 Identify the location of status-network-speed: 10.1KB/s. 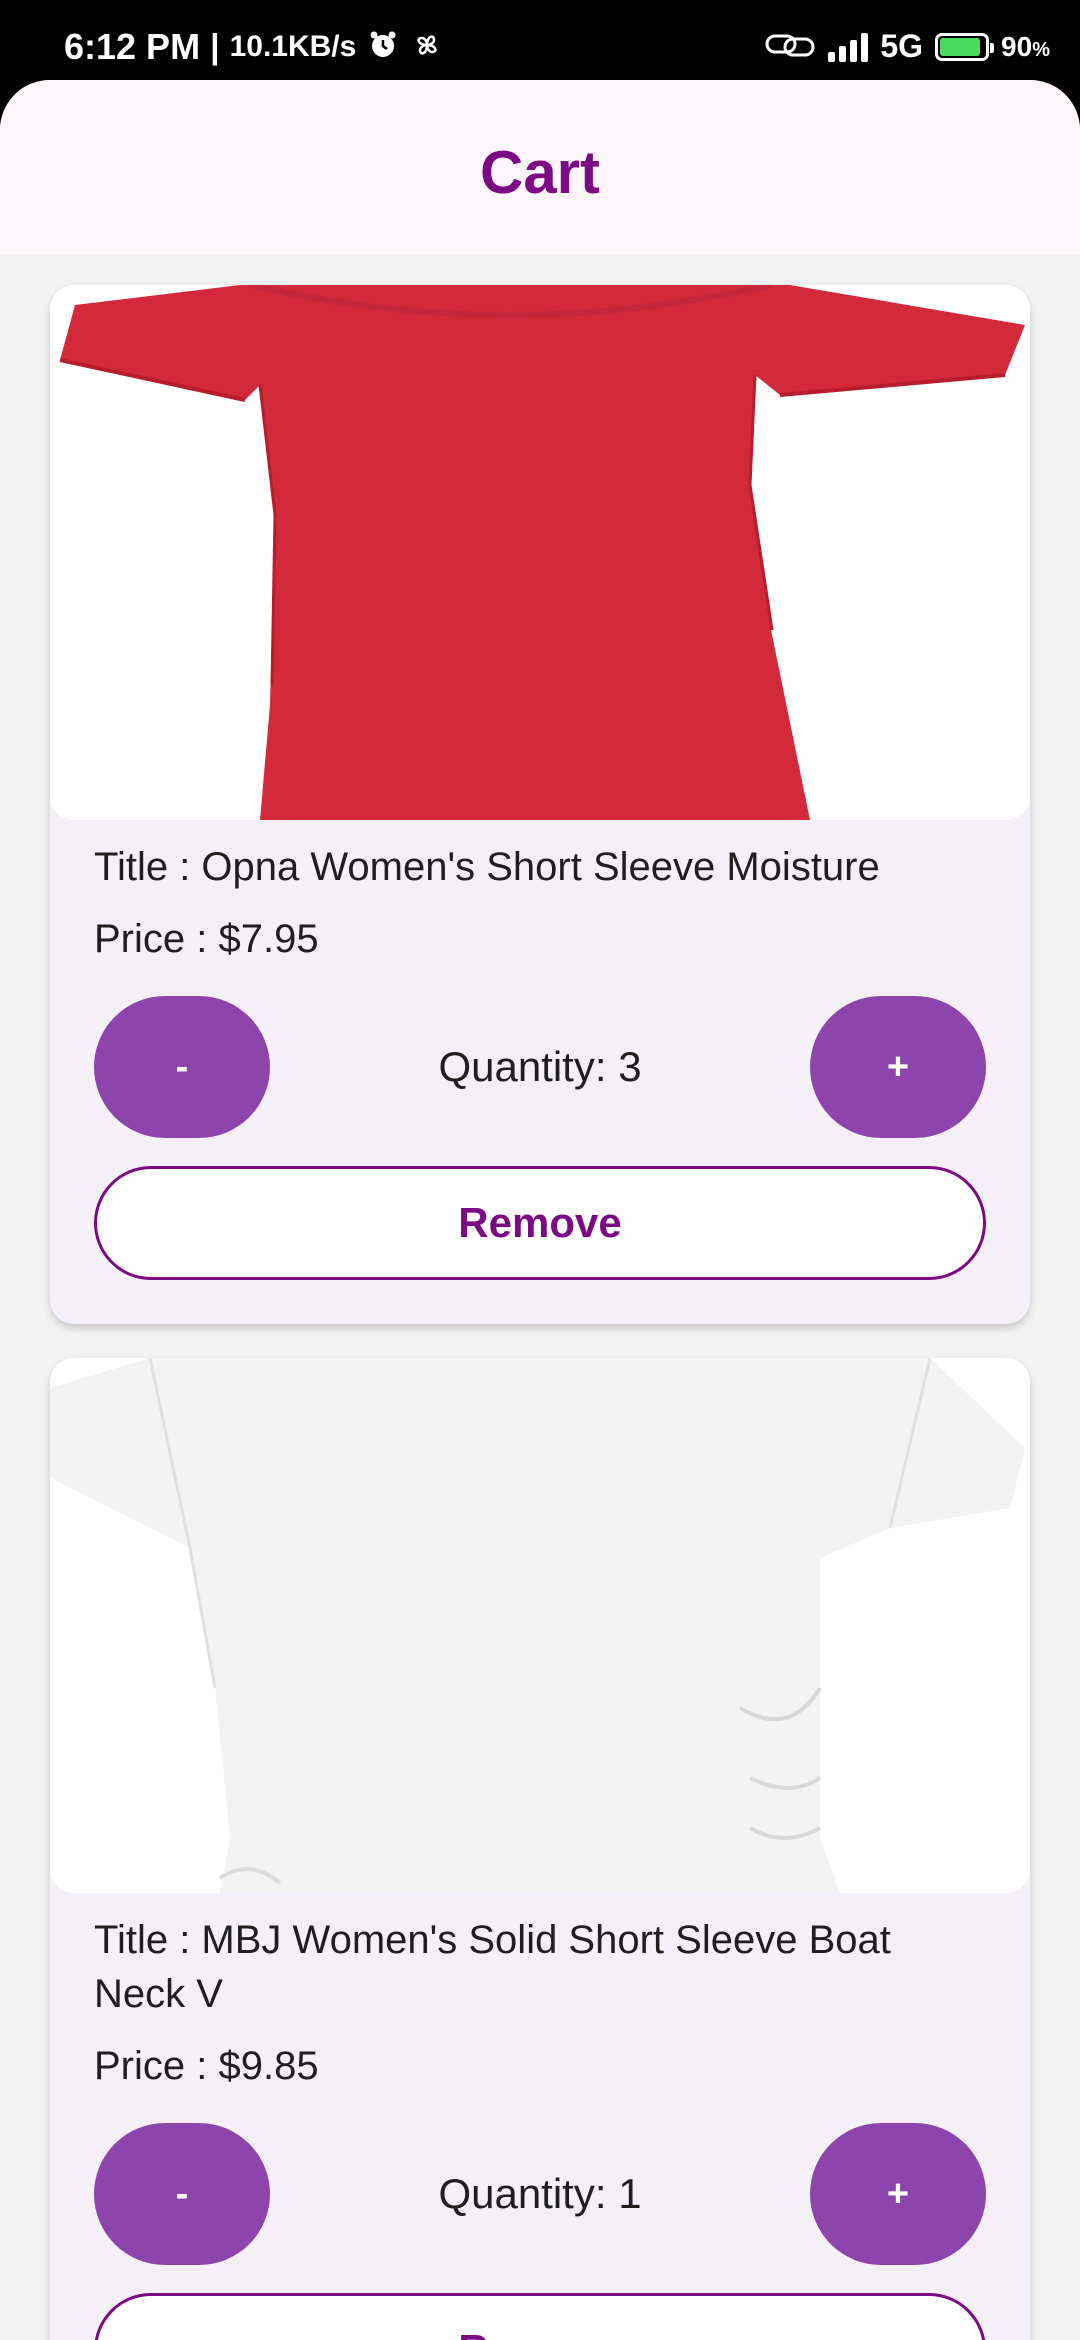
(293, 46).